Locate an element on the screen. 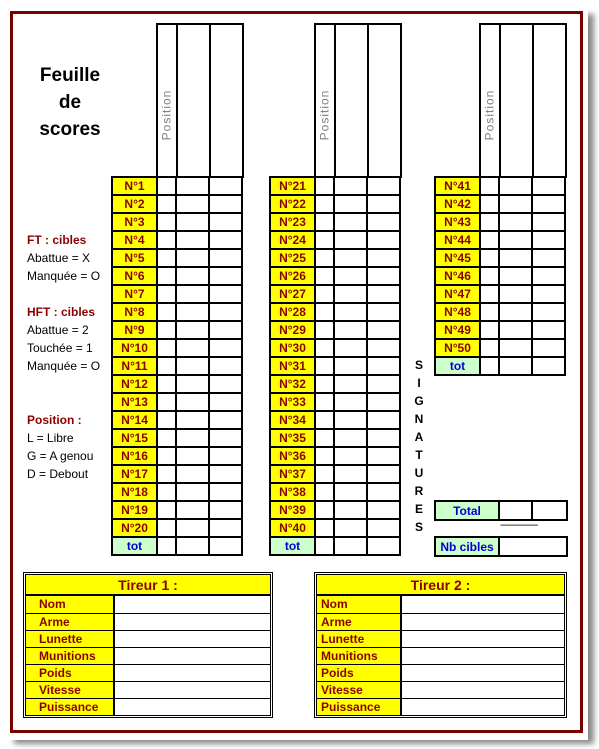 This screenshot has width=599, height=749. total-cell is located at coordinates (515, 510).